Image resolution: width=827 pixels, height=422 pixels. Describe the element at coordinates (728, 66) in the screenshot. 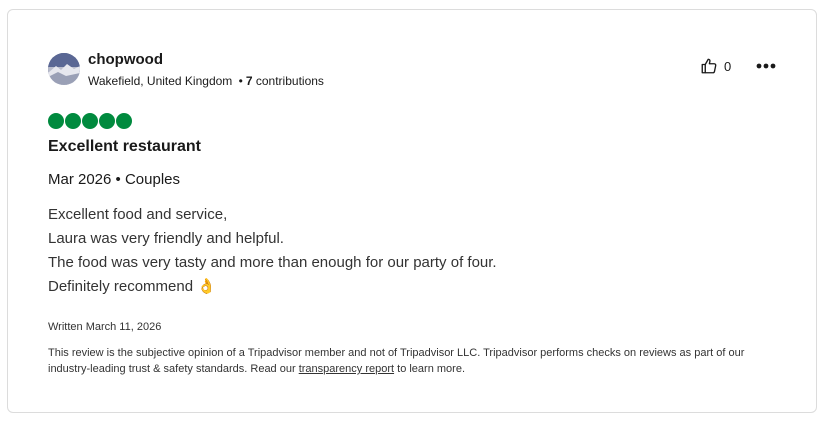

I see `helpful-count: 0` at that location.